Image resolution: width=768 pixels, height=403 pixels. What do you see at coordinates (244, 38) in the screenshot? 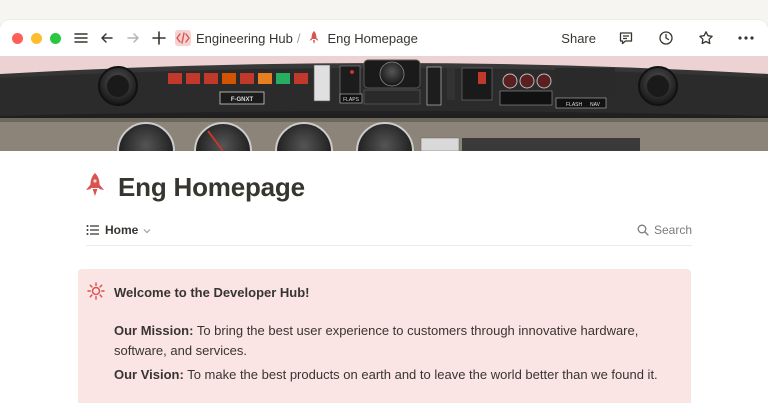
I see `breadcrumb-parent-link: Engineering Hub` at bounding box center [244, 38].